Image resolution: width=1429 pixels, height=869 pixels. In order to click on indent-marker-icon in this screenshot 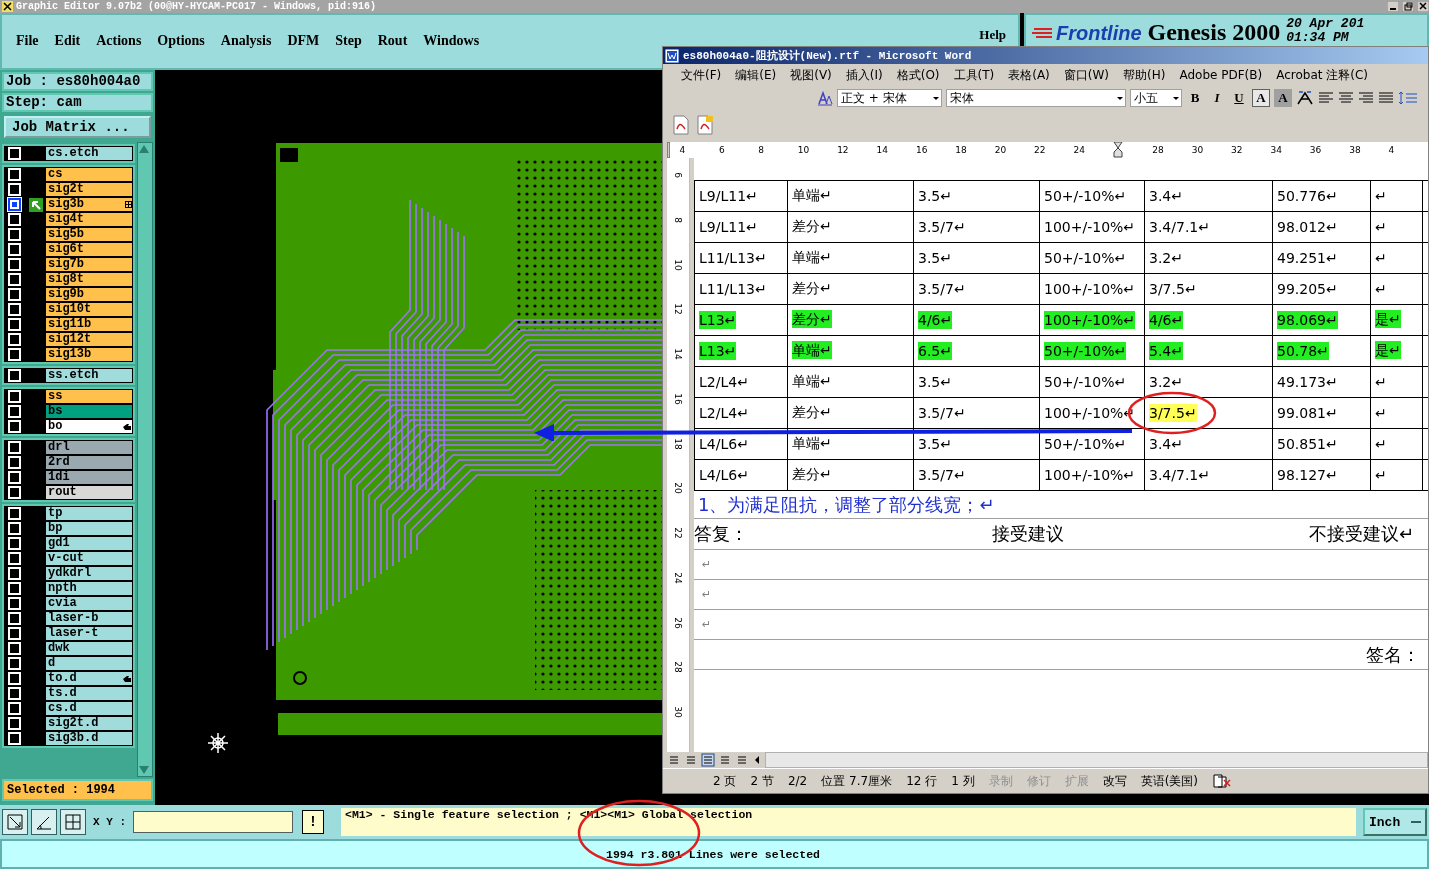, I will do `click(1117, 150)`.